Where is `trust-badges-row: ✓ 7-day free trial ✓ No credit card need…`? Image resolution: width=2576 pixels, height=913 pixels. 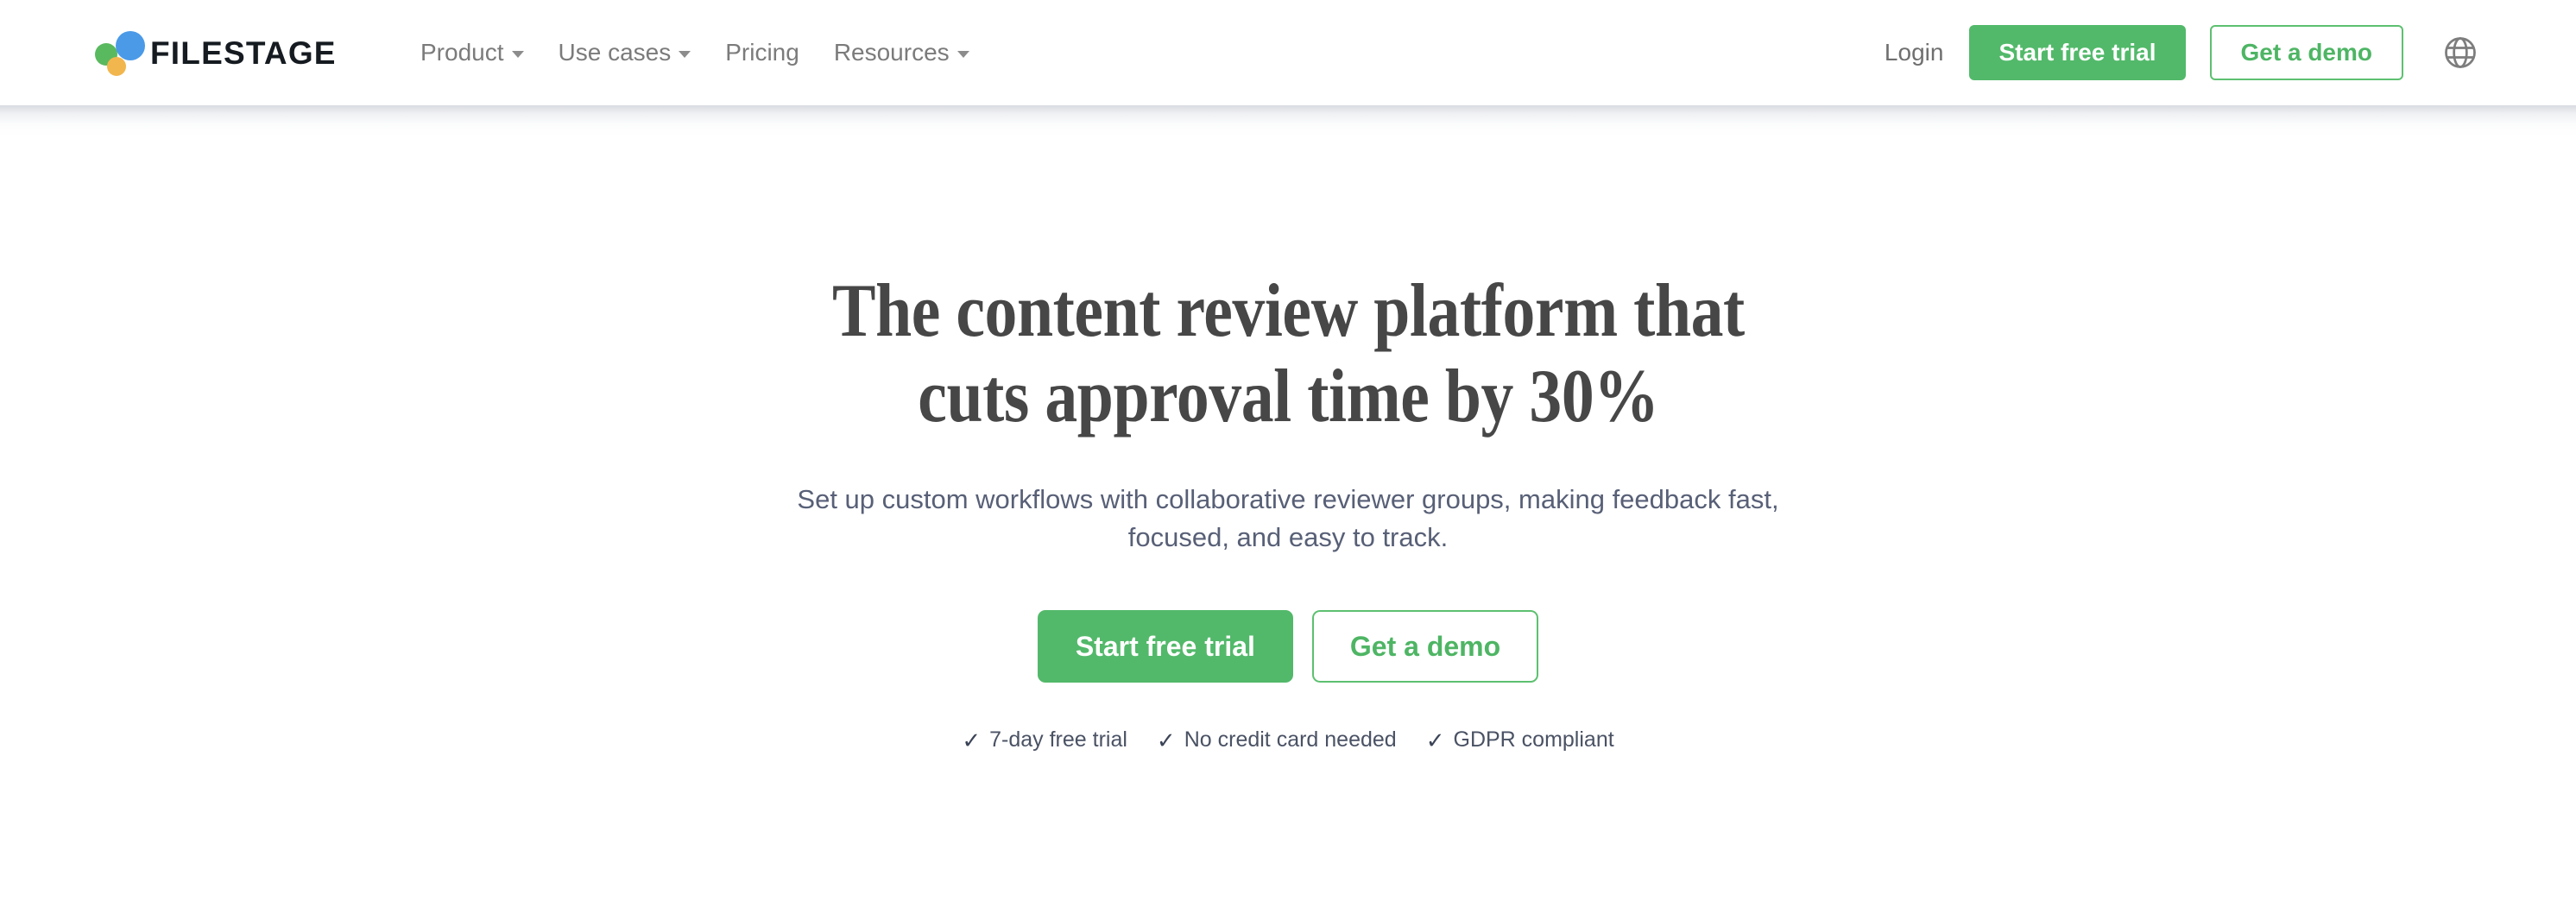 trust-badges-row: ✓ 7-day free trial ✓ No credit card need… is located at coordinates (1287, 739).